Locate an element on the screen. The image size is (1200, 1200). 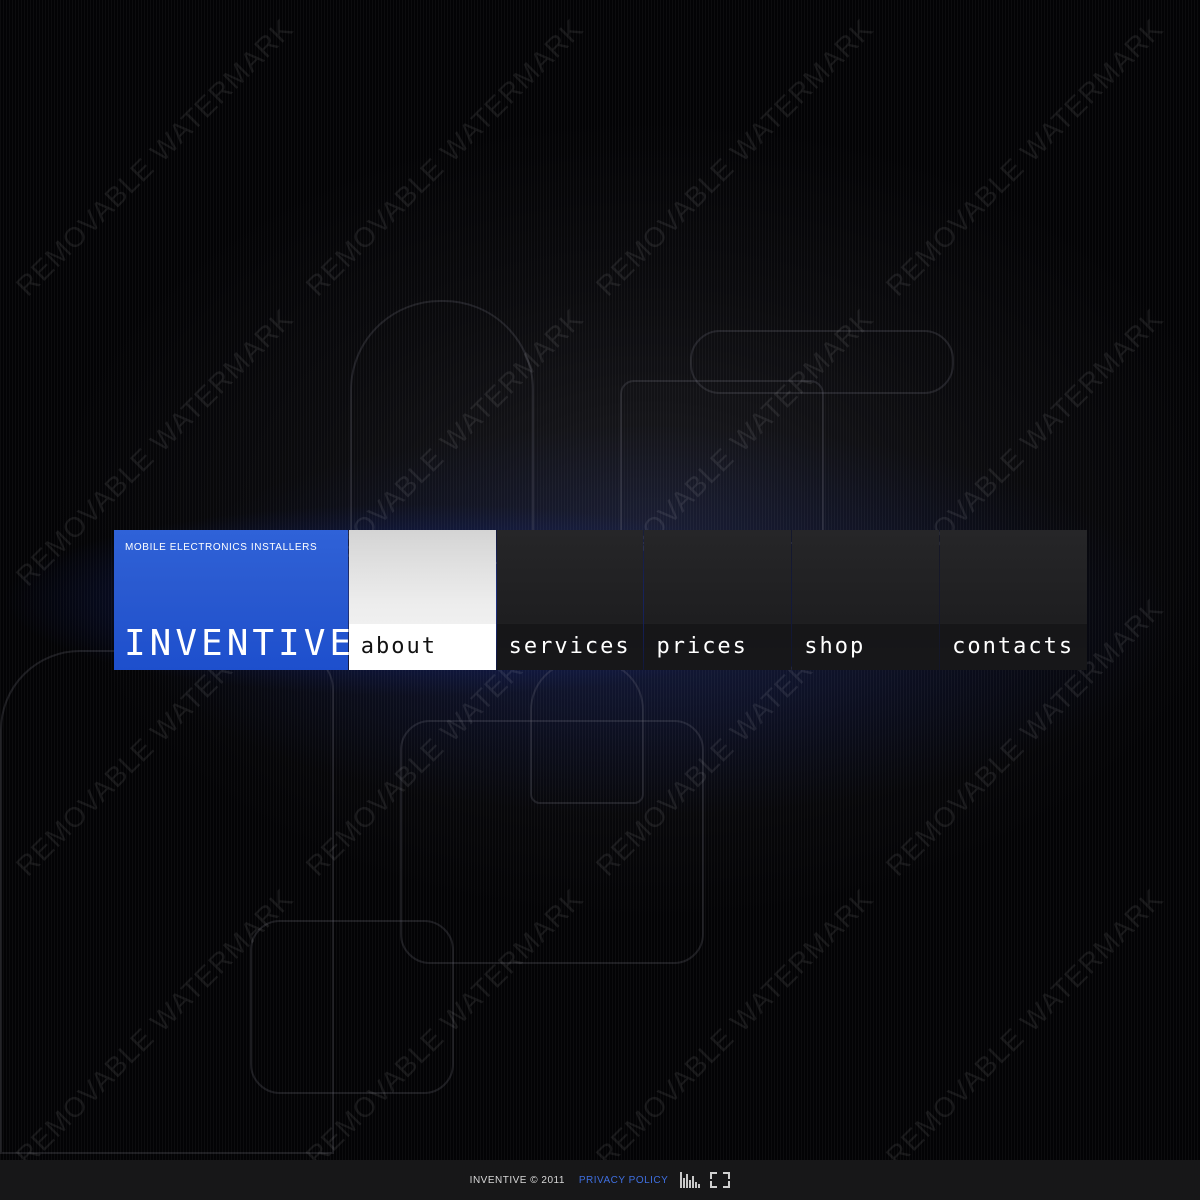
menu-item-services: services is located at coordinates (570, 600).